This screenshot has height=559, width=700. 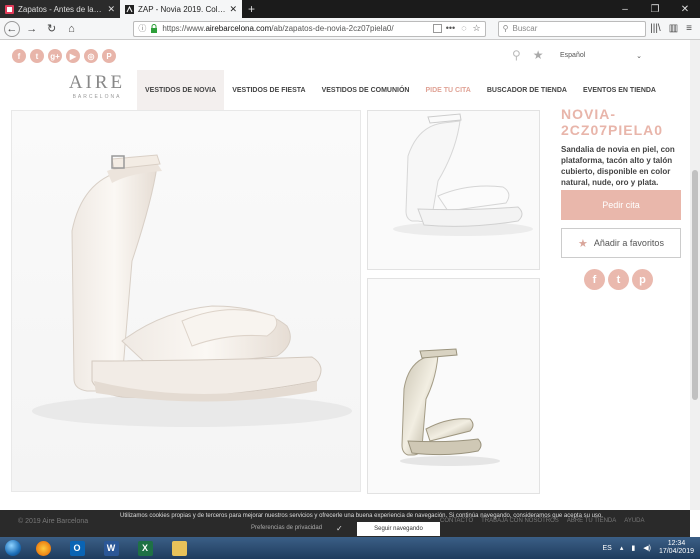 What do you see at coordinates (366, 90) in the screenshot?
I see `nav-vestidos-comunion: VESTIDOS DE COMUNIÓN` at bounding box center [366, 90].